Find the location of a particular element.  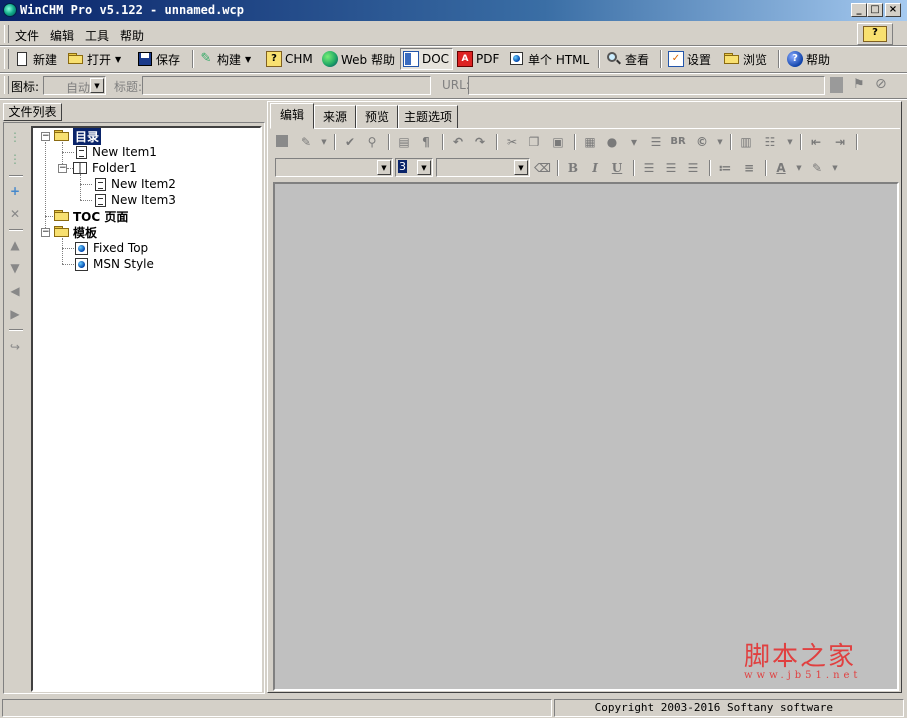

symbol-dropdown-icon: ▼ is located at coordinates (720, 142).